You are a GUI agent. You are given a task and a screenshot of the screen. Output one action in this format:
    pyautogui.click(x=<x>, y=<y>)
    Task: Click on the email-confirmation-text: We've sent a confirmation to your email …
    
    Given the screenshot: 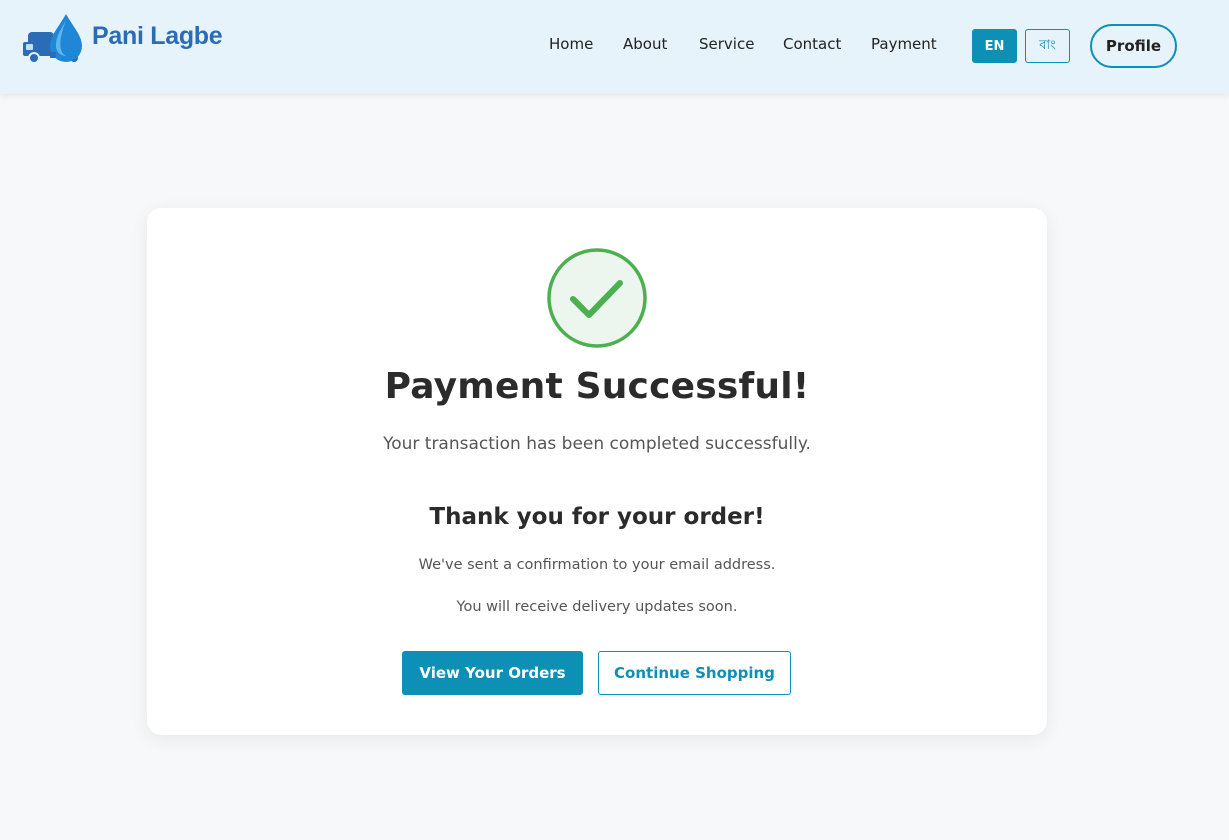 What is the action you would take?
    pyautogui.click(x=597, y=565)
    